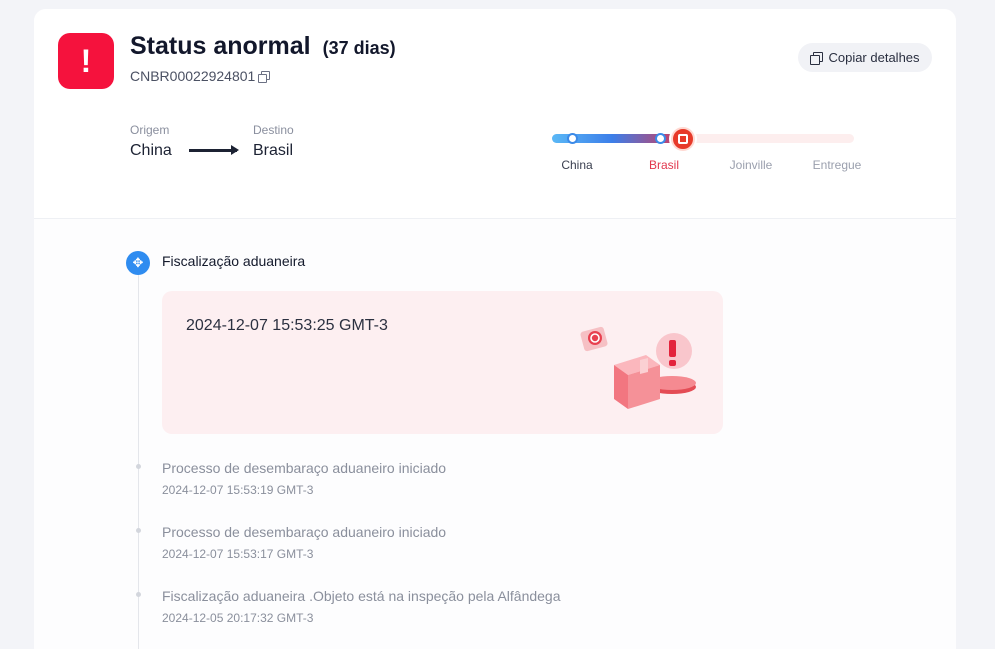  Describe the element at coordinates (273, 150) in the screenshot. I see `destination-value: Brasil` at that location.